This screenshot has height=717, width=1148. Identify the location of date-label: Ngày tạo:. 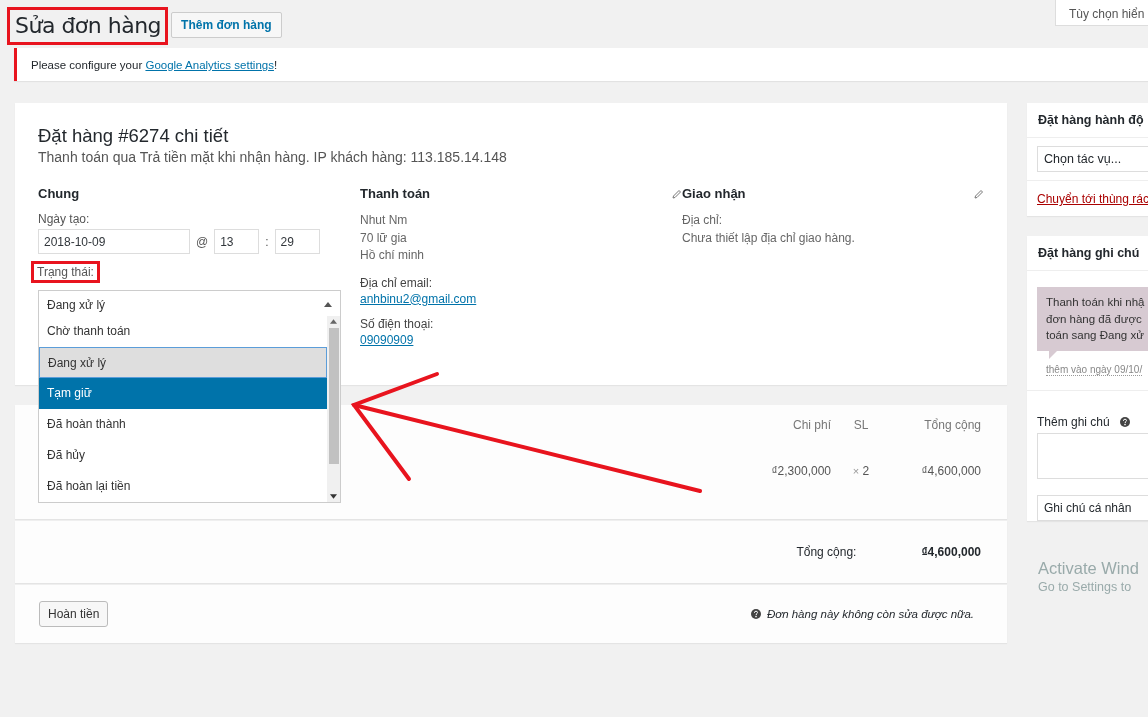
(64, 219).